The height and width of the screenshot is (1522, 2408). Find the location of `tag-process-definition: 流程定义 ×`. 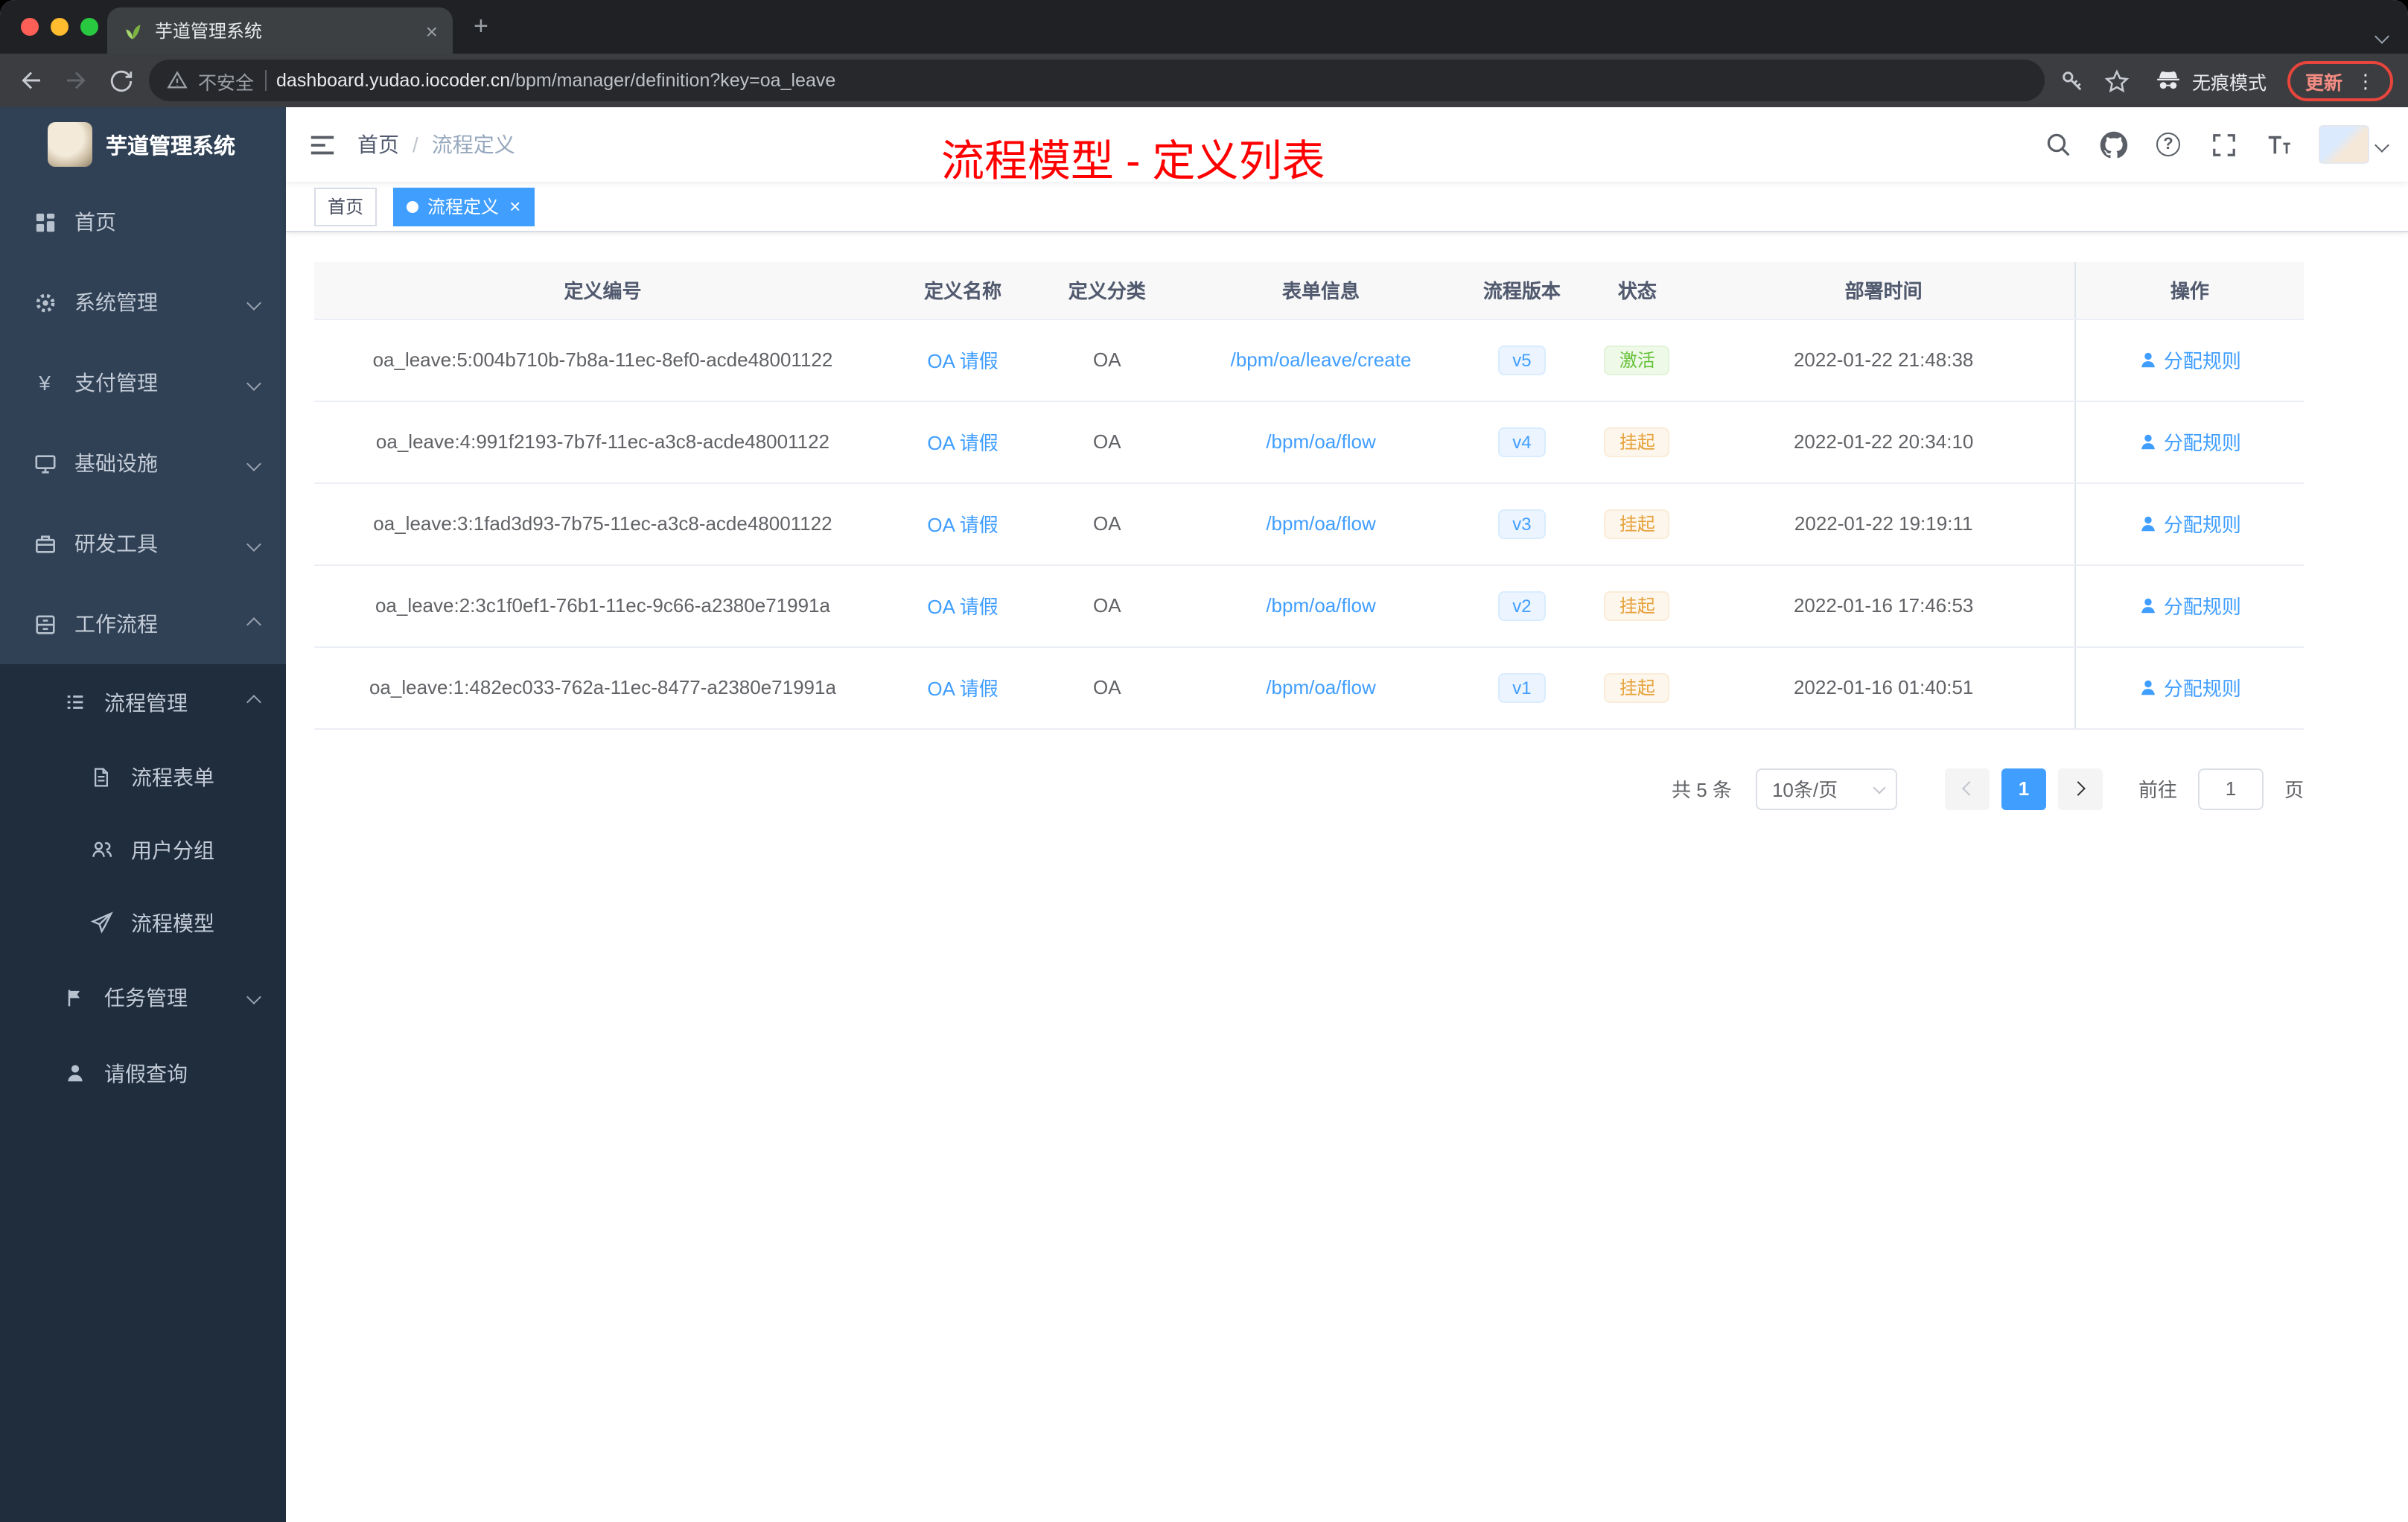

tag-process-definition: 流程定义 × is located at coordinates (464, 206).